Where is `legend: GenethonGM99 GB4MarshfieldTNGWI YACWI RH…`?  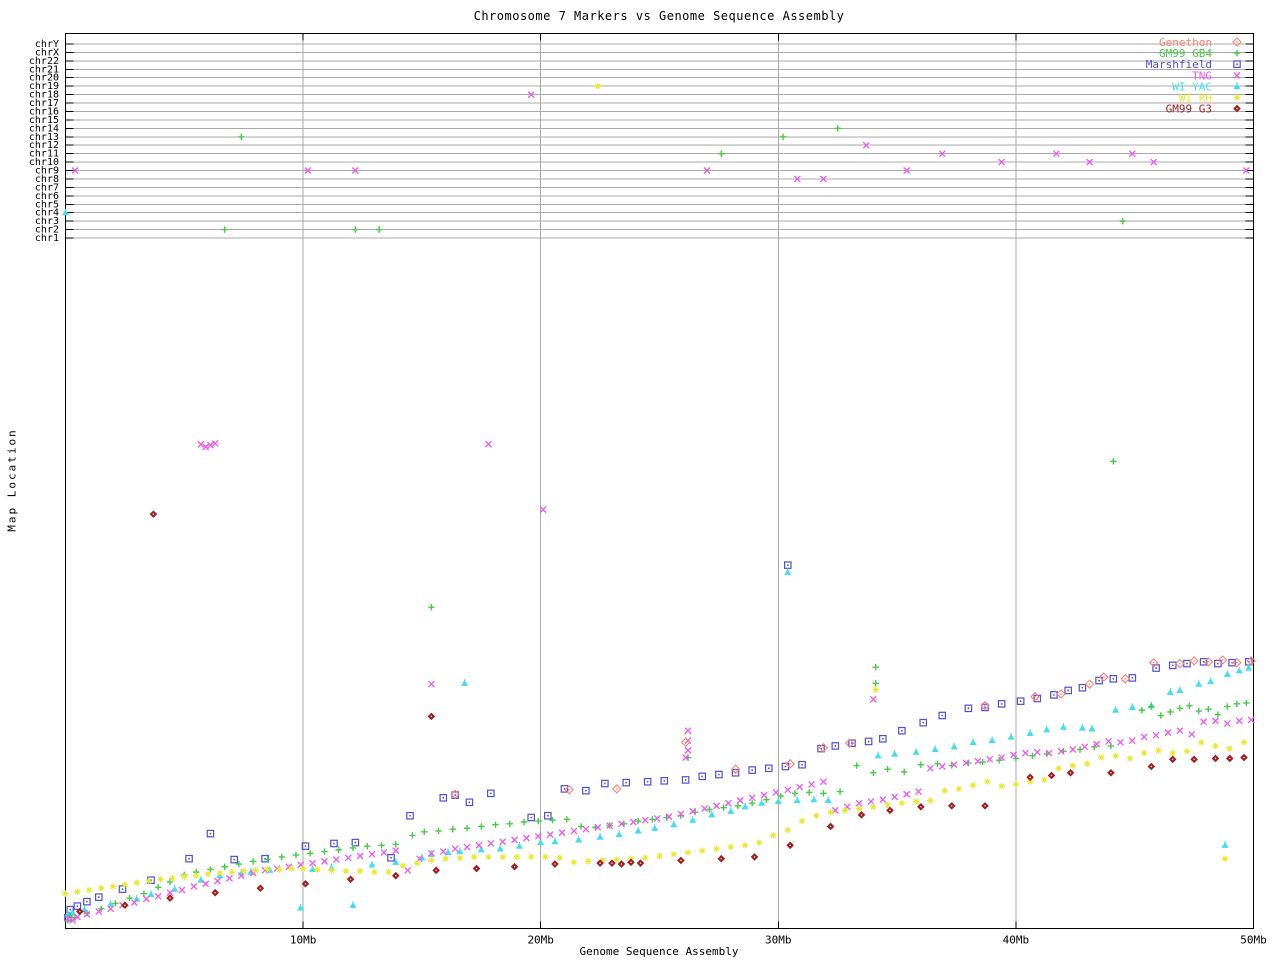
legend: GenethonGM99 GB4MarshfieldTNGWI YACWI RH… is located at coordinates (1194, 76).